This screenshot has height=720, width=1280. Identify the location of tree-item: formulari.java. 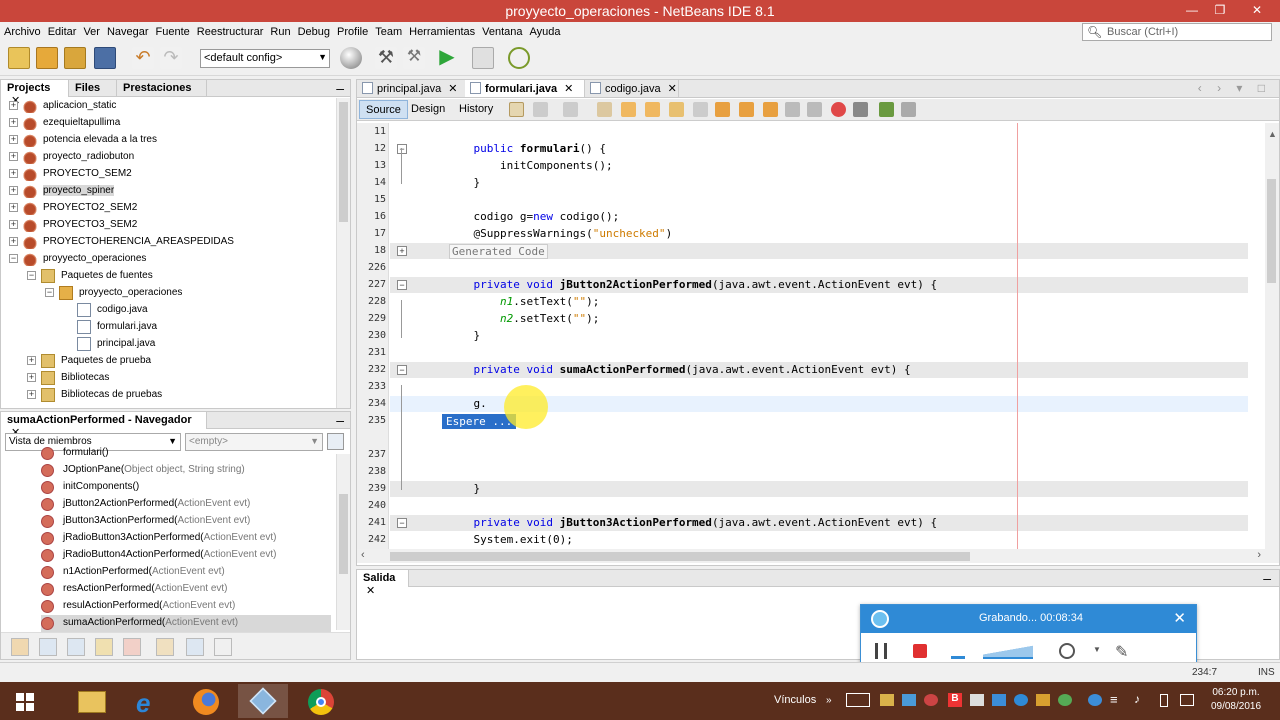
(168, 327).